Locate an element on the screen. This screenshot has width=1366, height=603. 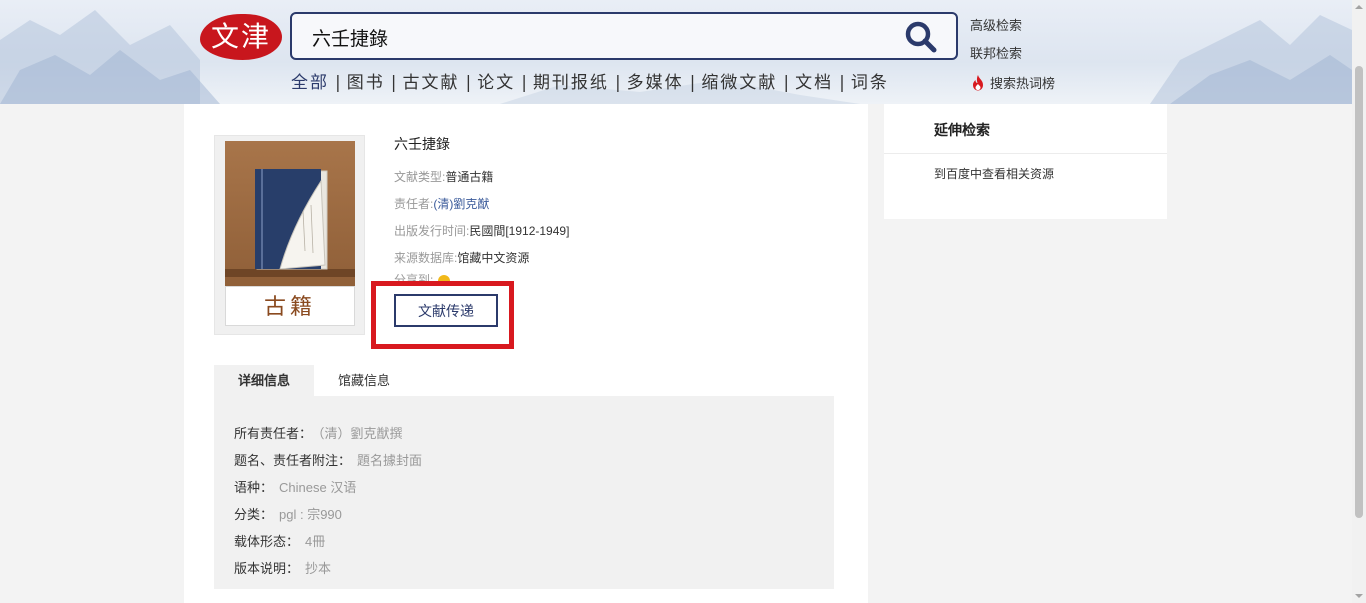
search-input is located at coordinates (602, 37).